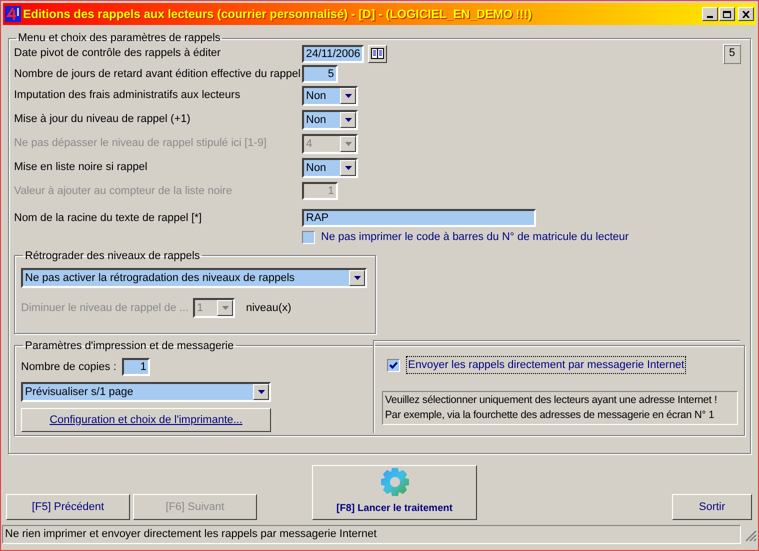 The height and width of the screenshot is (551, 759). I want to click on input-field: RAP, so click(419, 218).